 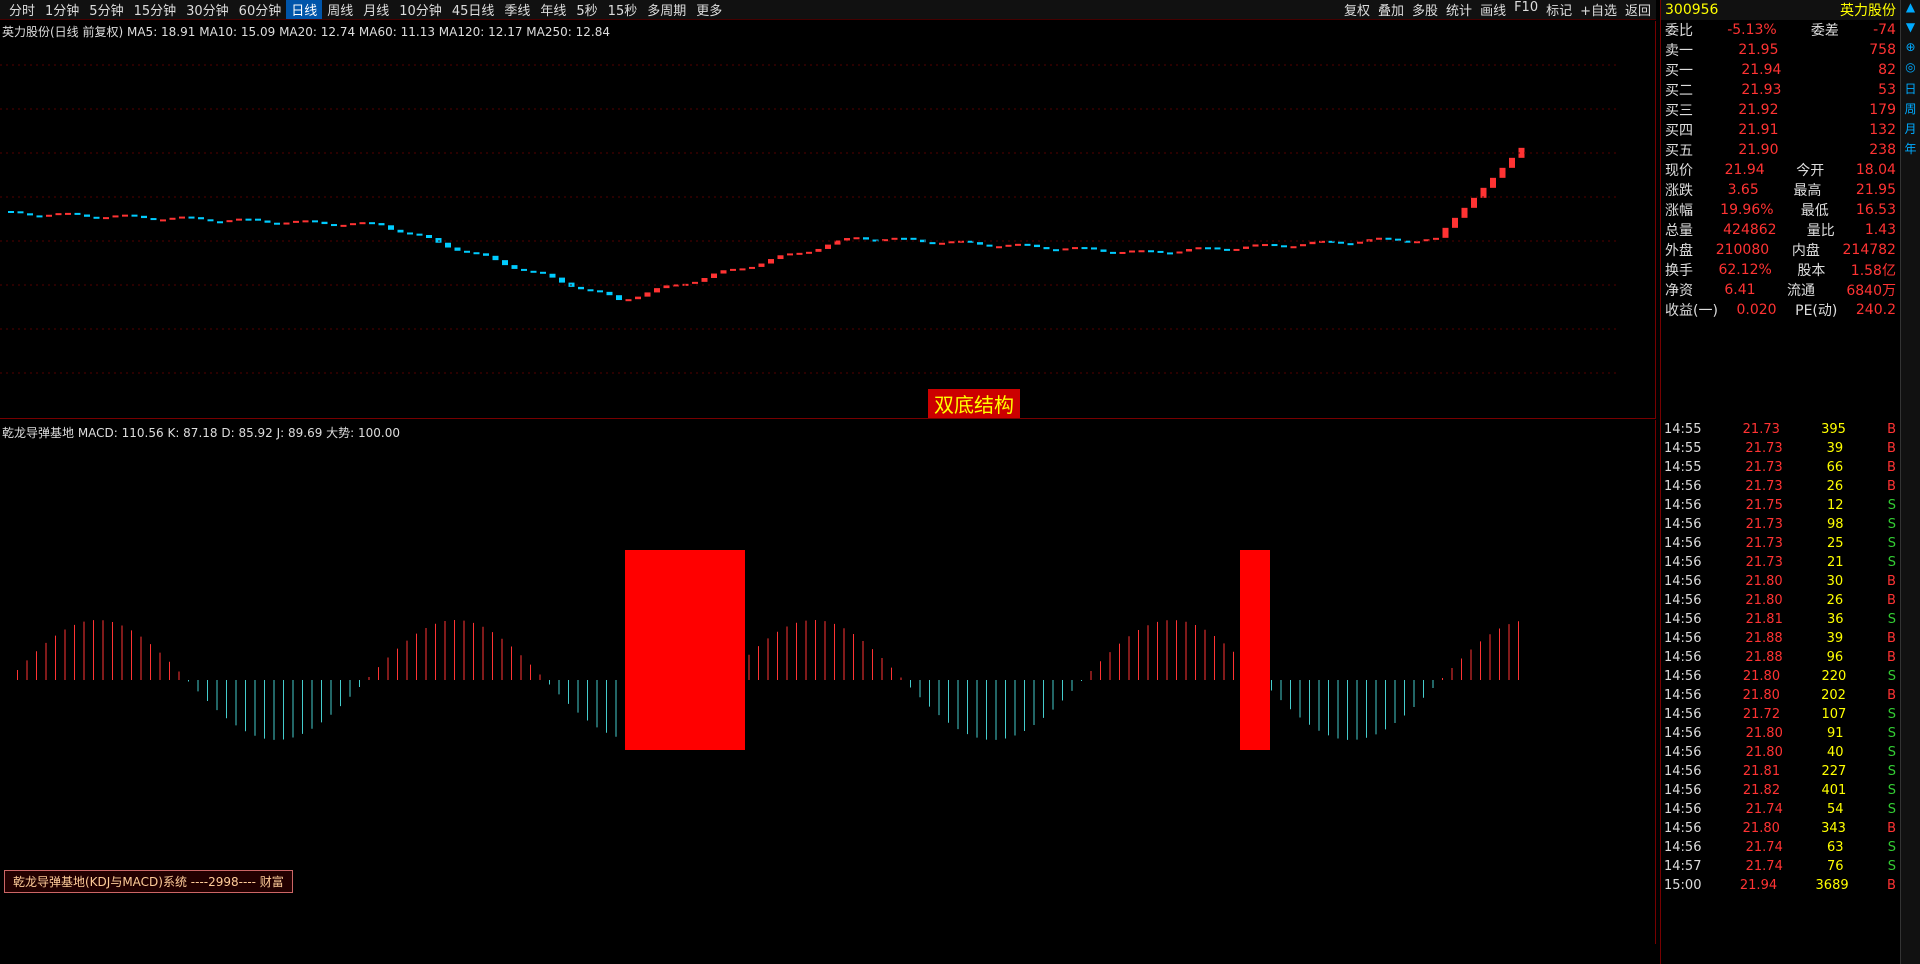 I want to click on tab-2: 5分钟, so click(x=106, y=9).